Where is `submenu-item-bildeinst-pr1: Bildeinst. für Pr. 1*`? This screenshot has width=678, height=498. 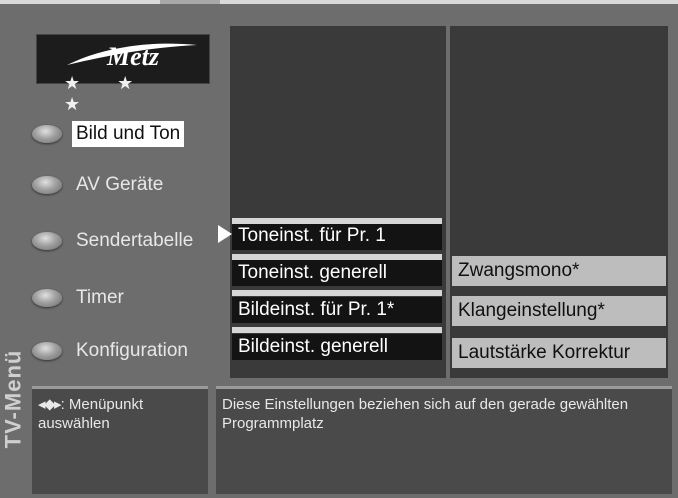 submenu-item-bildeinst-pr1: Bildeinst. für Pr. 1* is located at coordinates (337, 310).